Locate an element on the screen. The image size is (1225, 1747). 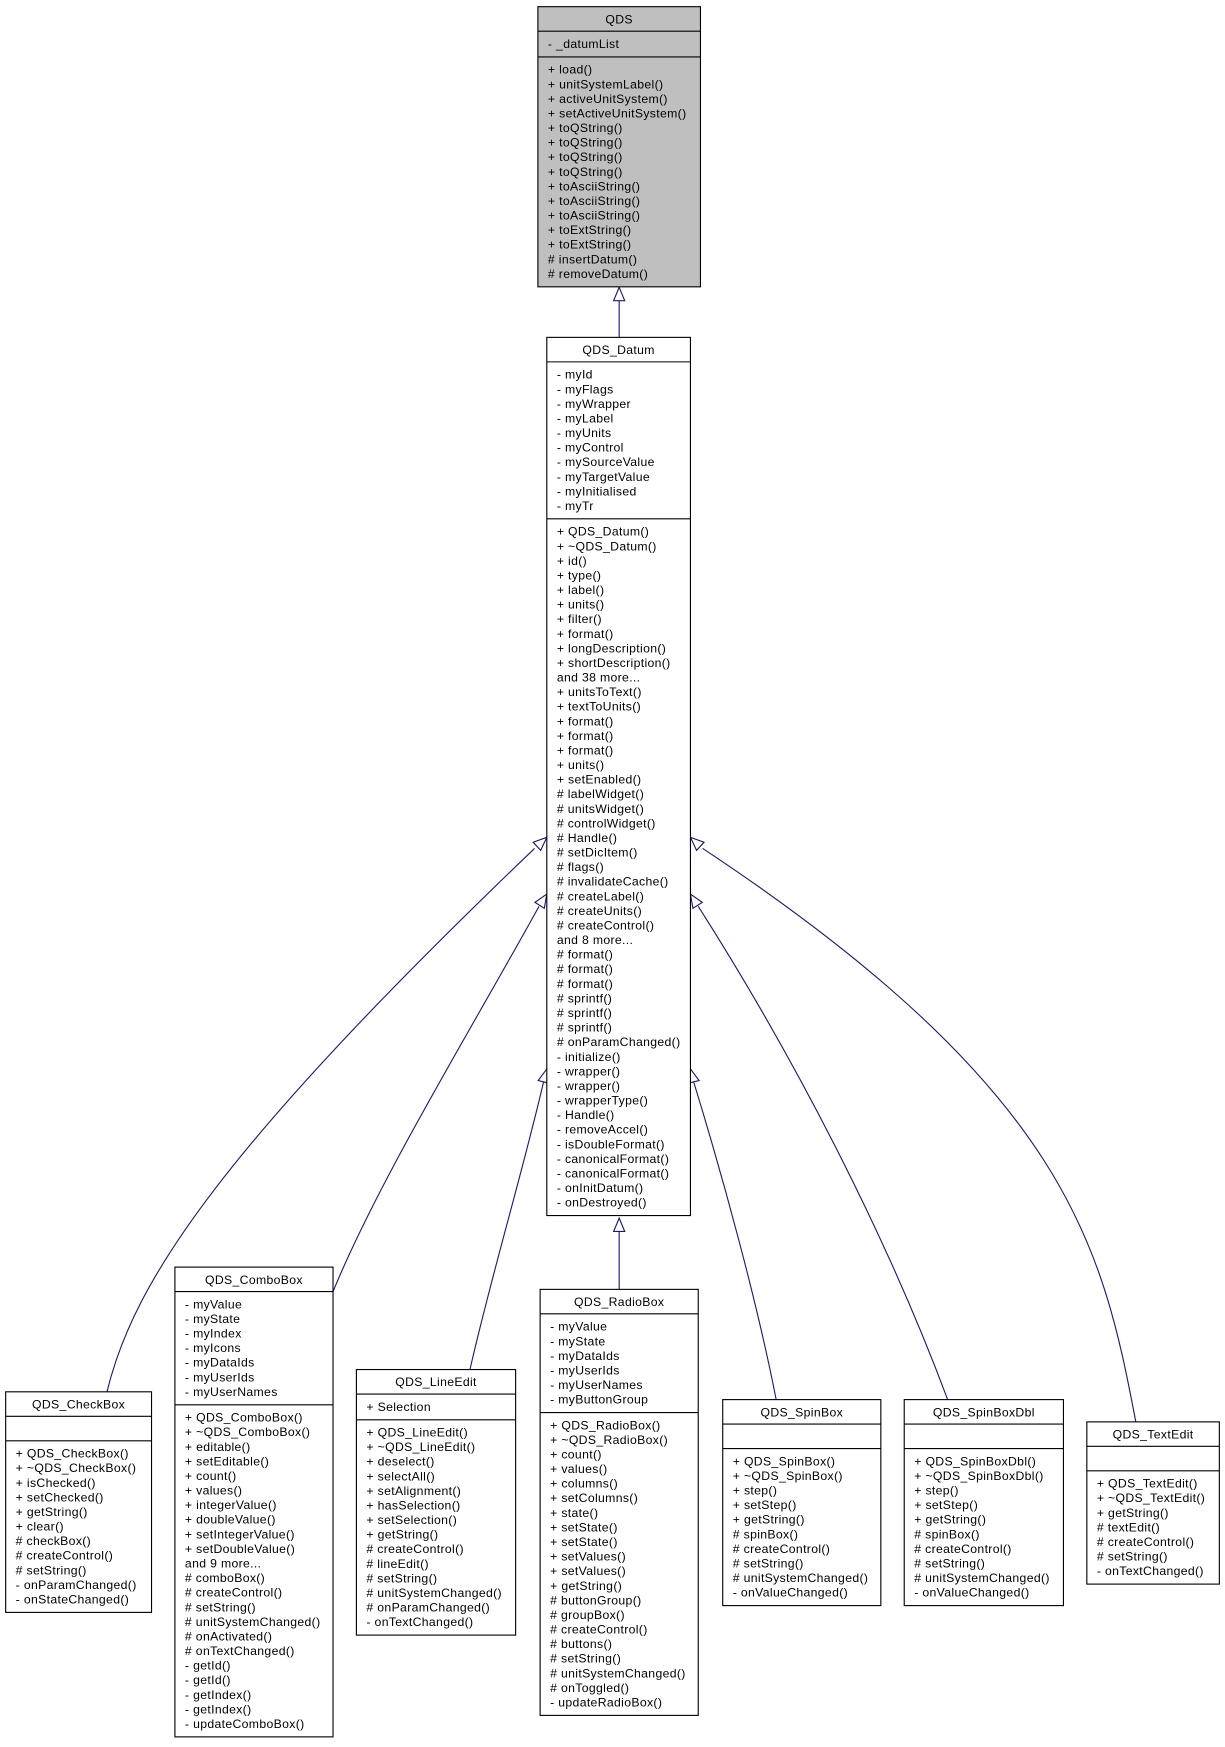
class-method: + setColumns() is located at coordinates (594, 1498).